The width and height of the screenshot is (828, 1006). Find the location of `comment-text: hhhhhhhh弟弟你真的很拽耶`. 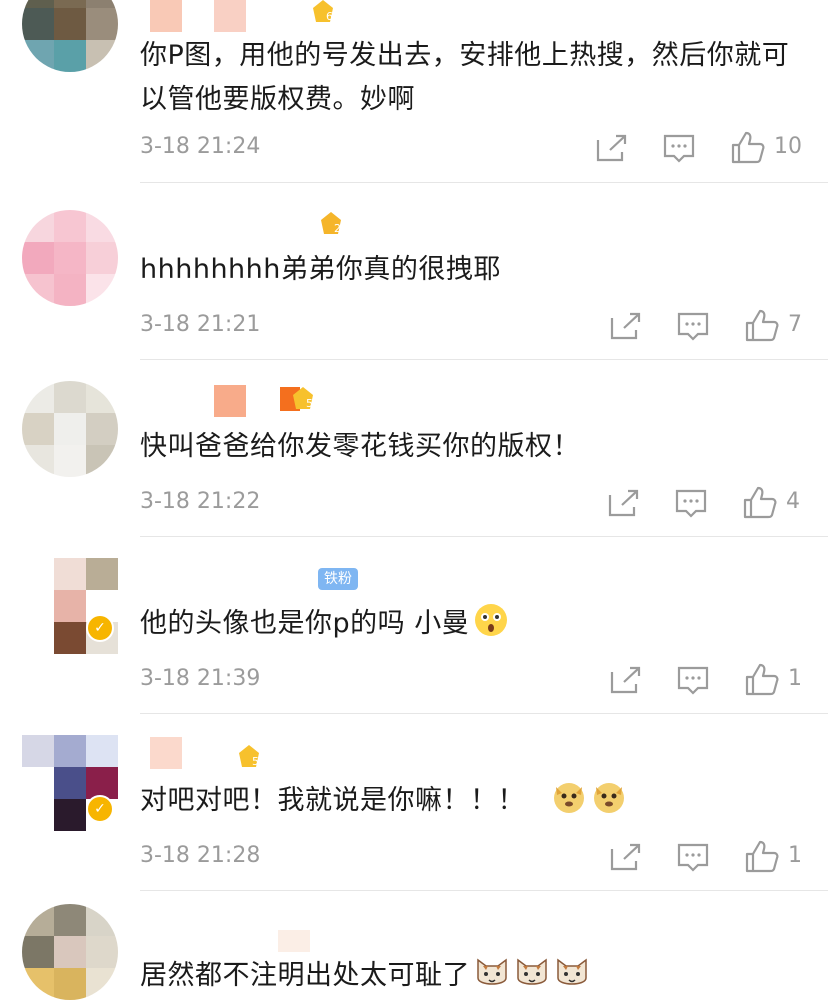

comment-text: hhhhhhhh弟弟你真的很拽耶 is located at coordinates (320, 269).